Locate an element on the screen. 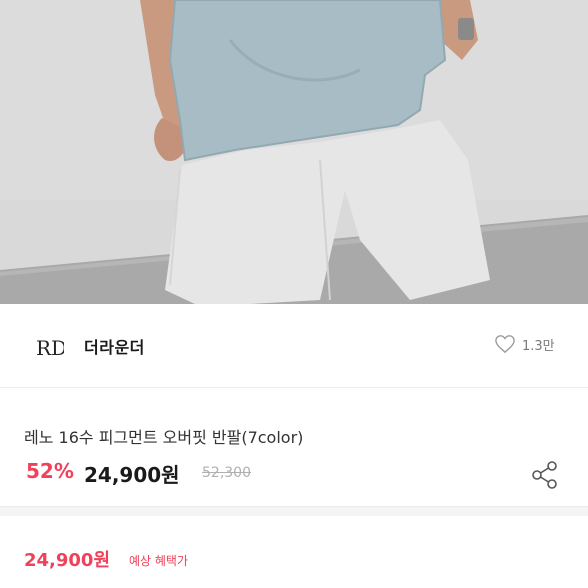 Image resolution: width=588 pixels, height=588 pixels. benefit-price: 24,900원 is located at coordinates (67, 560).